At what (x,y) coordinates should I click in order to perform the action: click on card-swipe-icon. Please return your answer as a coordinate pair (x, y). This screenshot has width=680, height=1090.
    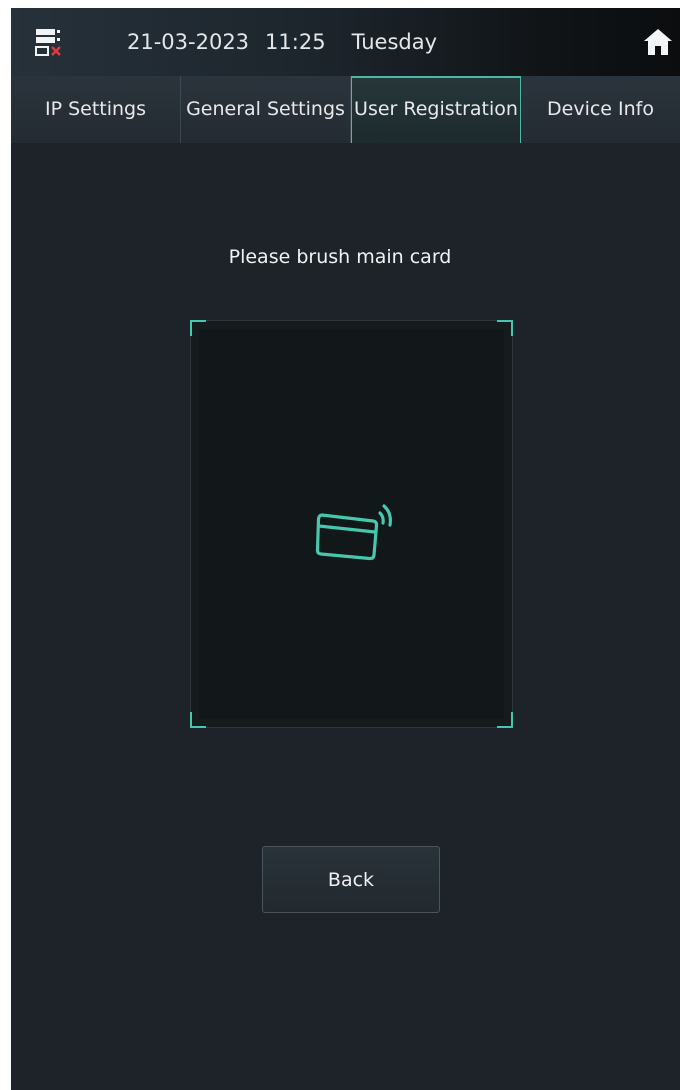
    Looking at the image, I should click on (353, 532).